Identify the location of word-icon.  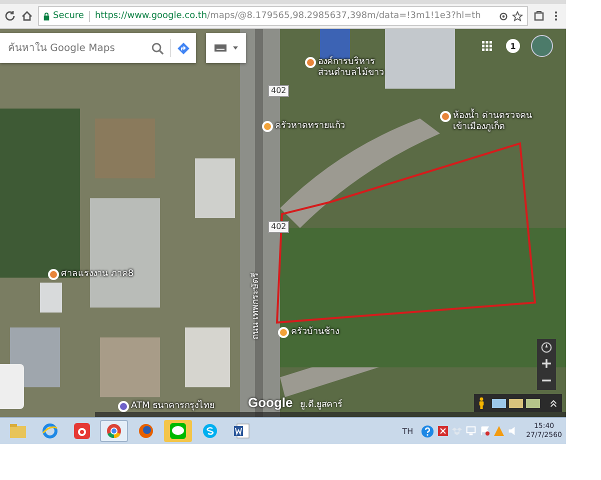
(242, 431).